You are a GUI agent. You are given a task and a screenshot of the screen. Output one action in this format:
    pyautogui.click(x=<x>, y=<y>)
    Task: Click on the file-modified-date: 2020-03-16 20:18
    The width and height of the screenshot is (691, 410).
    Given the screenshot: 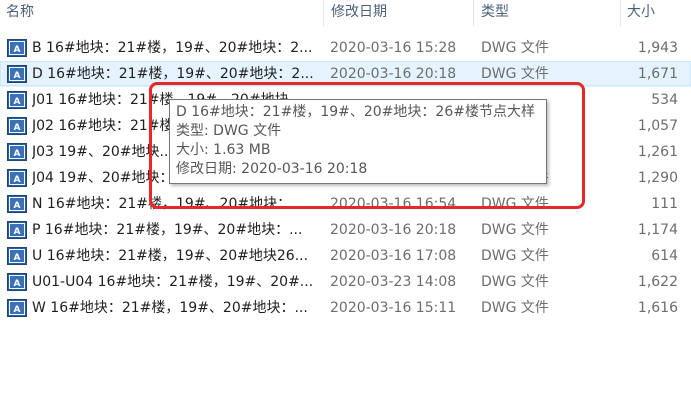 What is the action you would take?
    pyautogui.click(x=393, y=230)
    